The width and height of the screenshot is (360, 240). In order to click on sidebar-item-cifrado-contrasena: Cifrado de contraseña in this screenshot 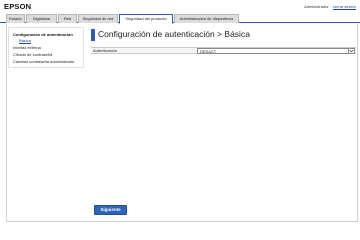, I will do `click(32, 54)`.